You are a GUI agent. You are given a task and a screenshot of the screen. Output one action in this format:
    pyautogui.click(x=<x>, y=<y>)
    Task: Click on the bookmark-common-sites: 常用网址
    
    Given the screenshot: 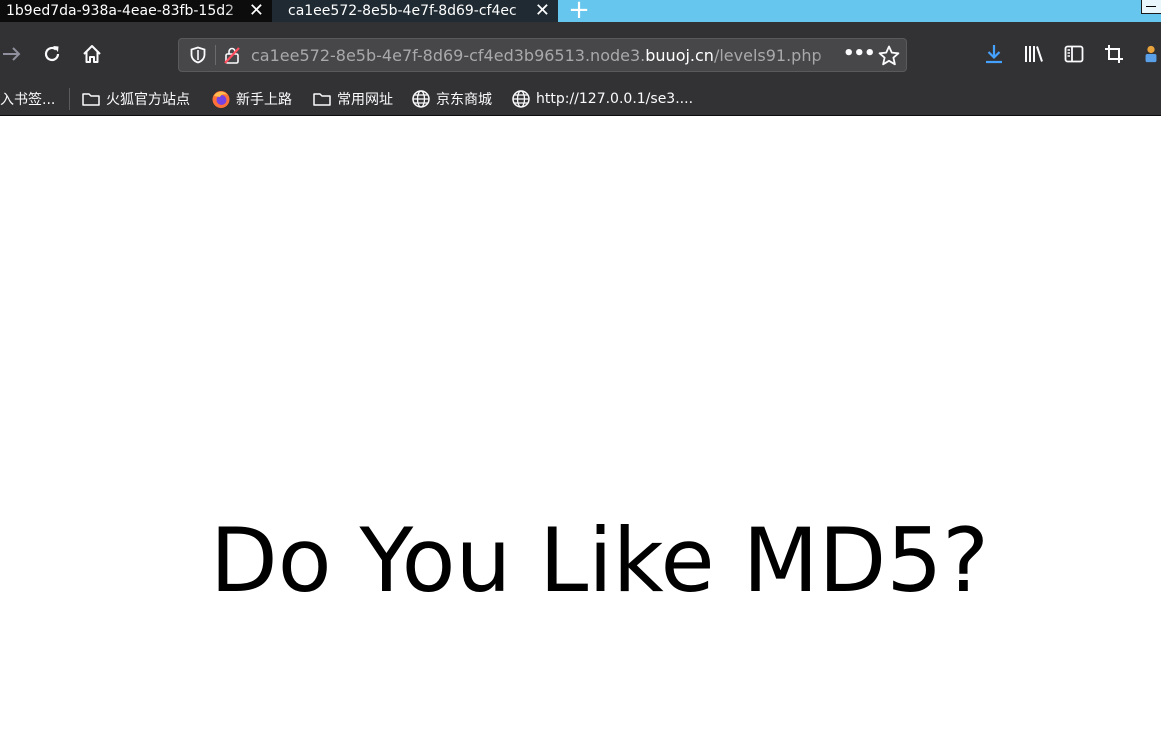 What is the action you would take?
    pyautogui.click(x=352, y=99)
    